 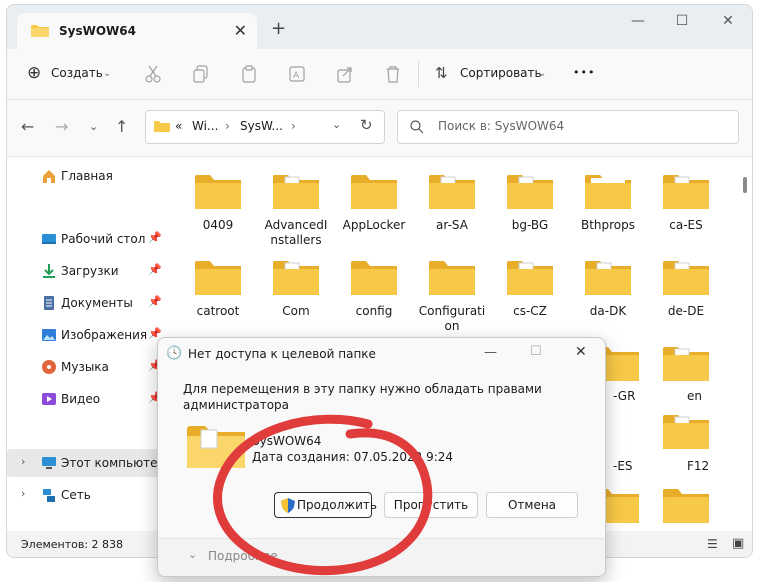 I want to click on folder-item: Configurati on, so click(x=452, y=296).